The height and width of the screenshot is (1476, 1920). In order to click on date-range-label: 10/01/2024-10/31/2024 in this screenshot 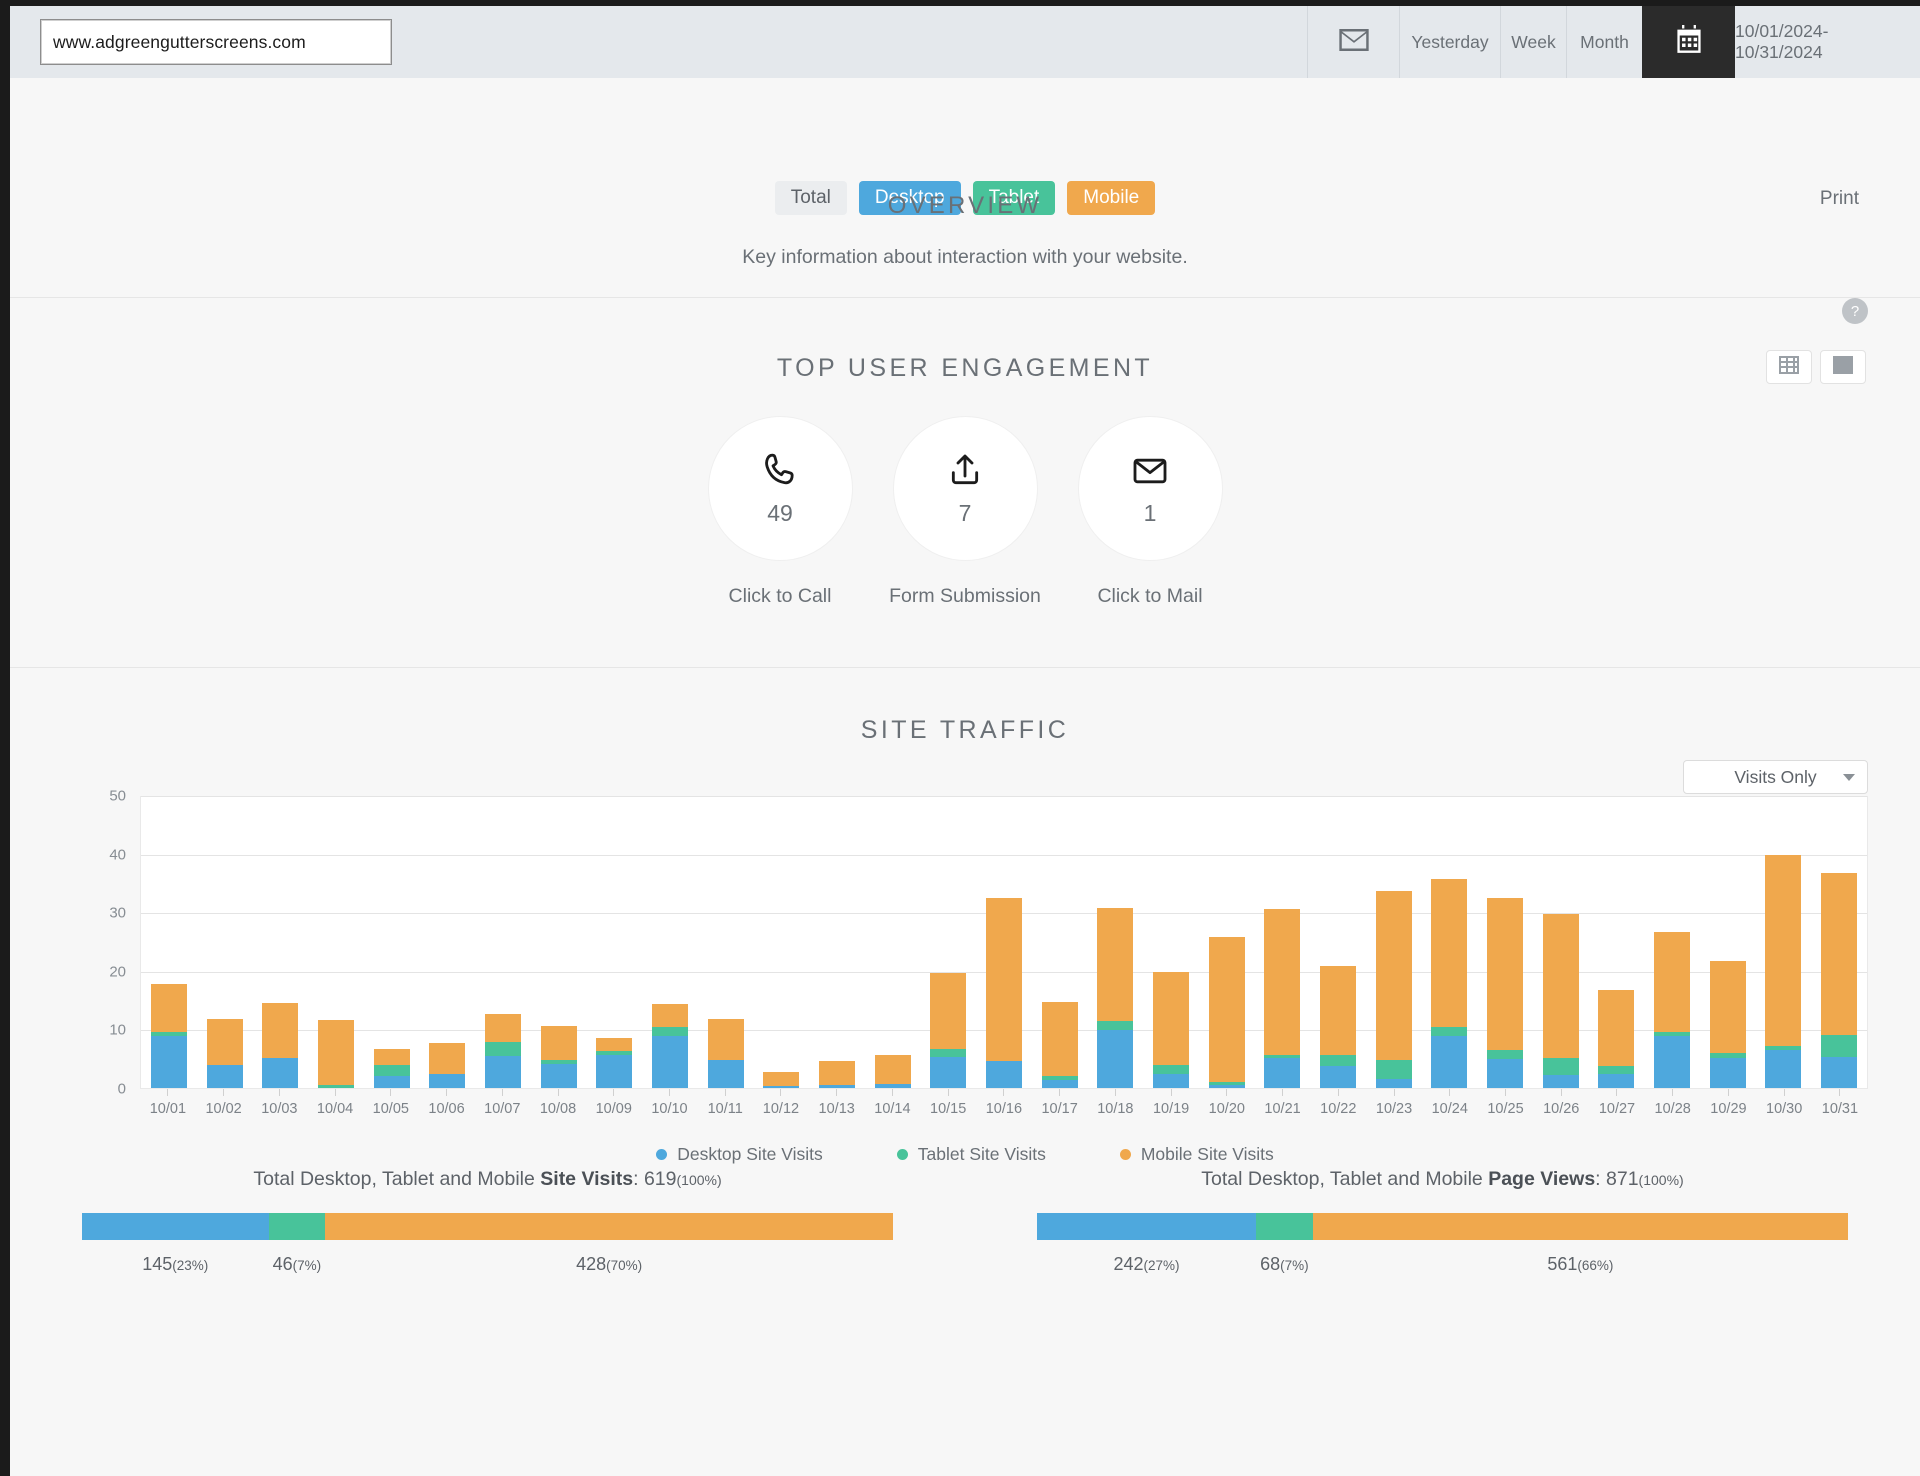, I will do `click(1827, 42)`.